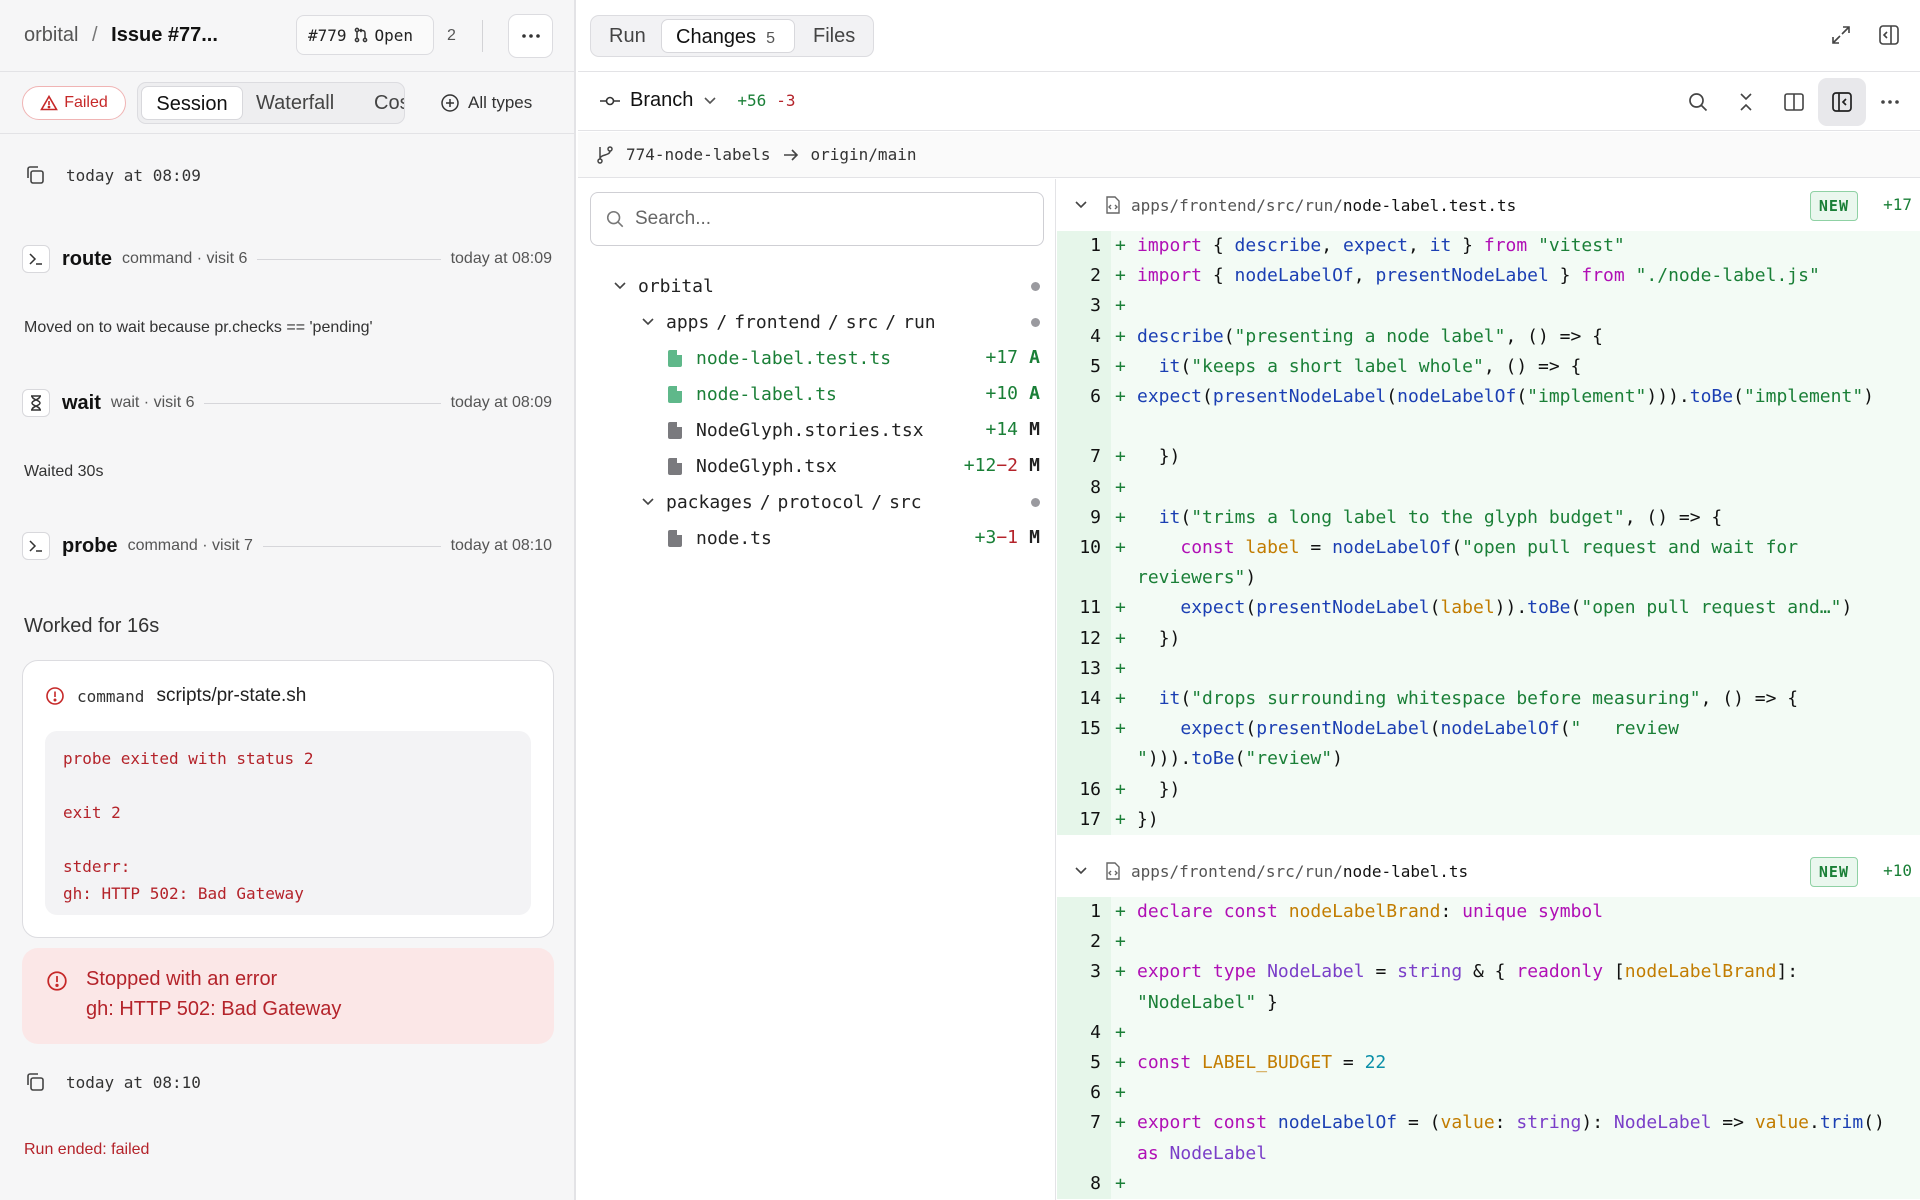  What do you see at coordinates (295, 103) in the screenshot?
I see `tab-waterfall: Waterfall` at bounding box center [295, 103].